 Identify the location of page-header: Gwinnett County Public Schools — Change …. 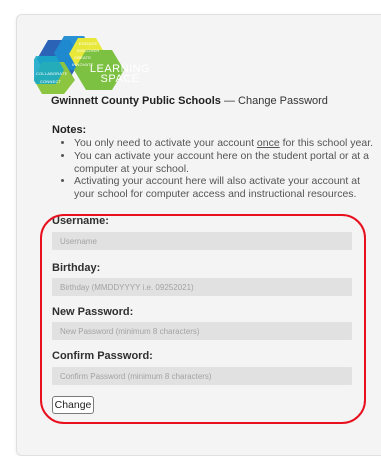
(189, 101).